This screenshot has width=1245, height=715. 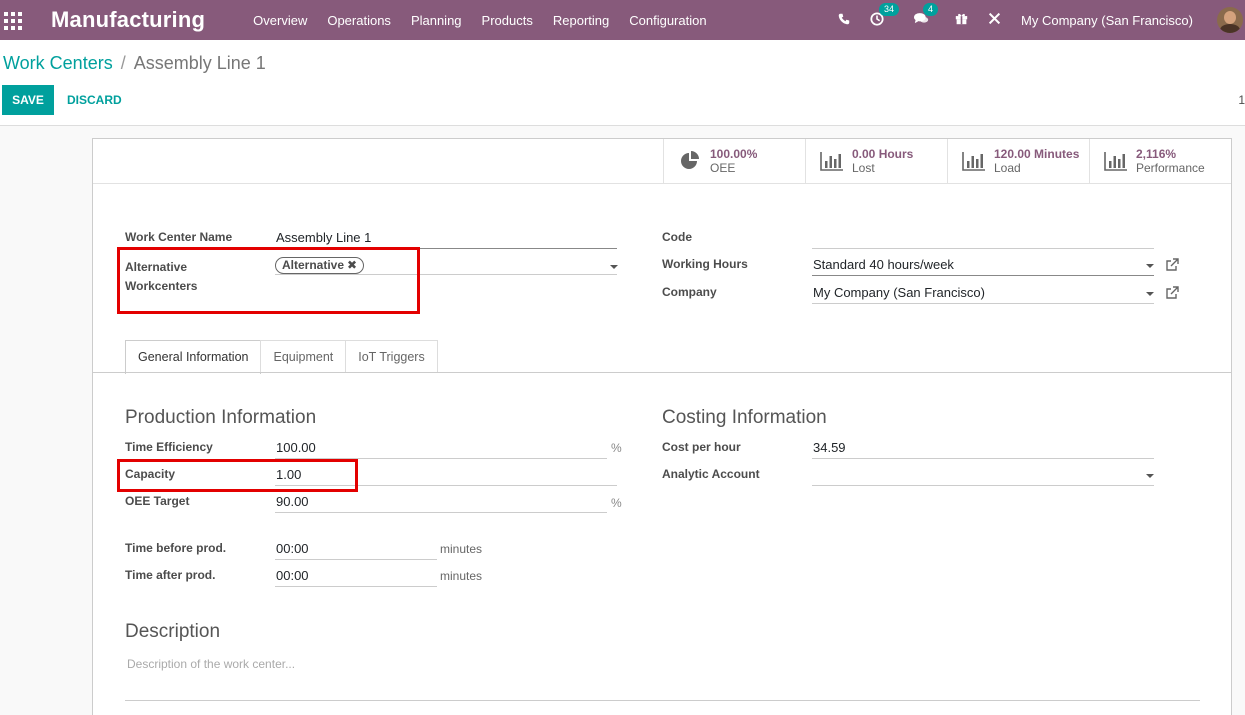 I want to click on load-label: Load, so click(x=1007, y=168).